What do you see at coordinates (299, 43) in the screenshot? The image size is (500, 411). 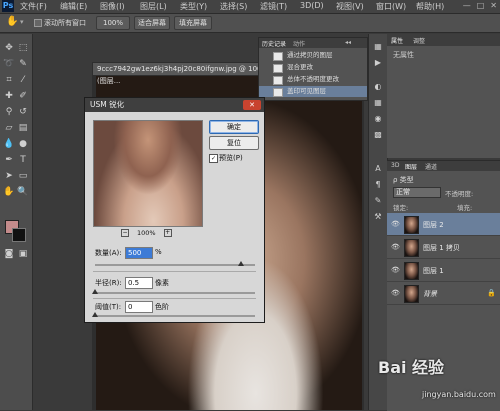 I see `tab-actions: 动作` at bounding box center [299, 43].